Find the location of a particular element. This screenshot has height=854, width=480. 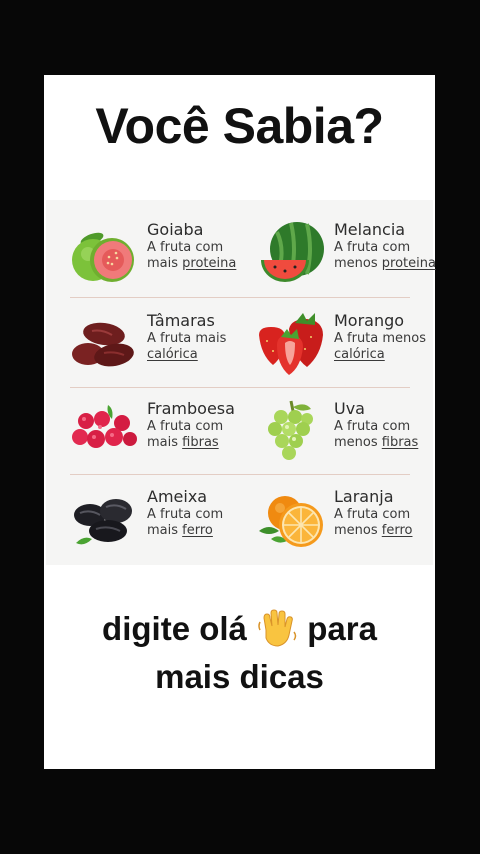

guava-icon is located at coordinates (103, 257).